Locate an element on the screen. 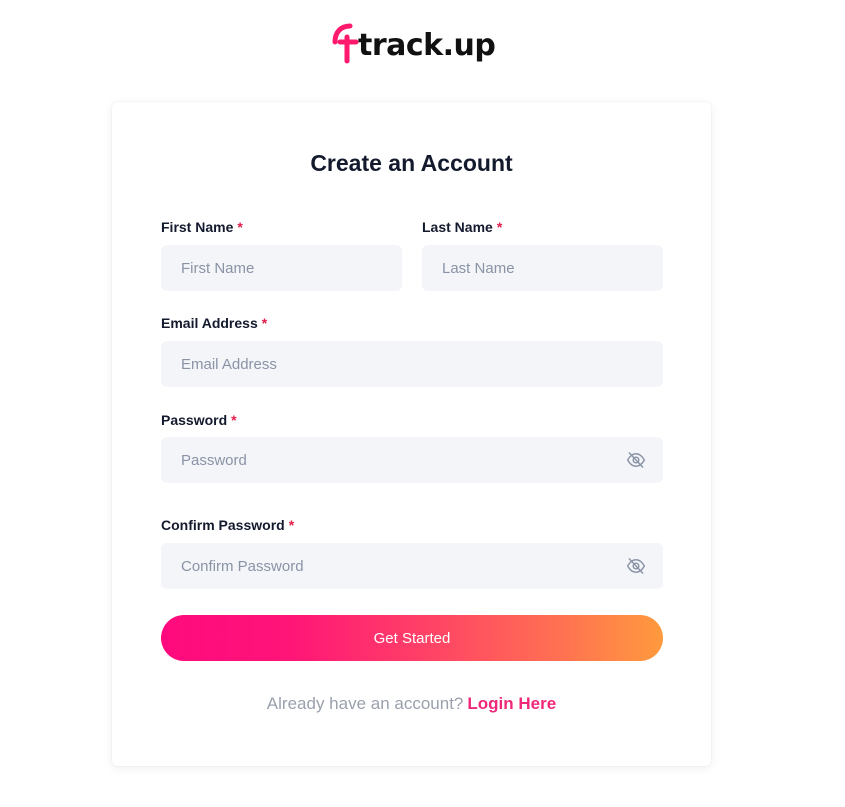 Image resolution: width=845 pixels, height=807 pixels. last-name-label-text: Last Name is located at coordinates (457, 227).